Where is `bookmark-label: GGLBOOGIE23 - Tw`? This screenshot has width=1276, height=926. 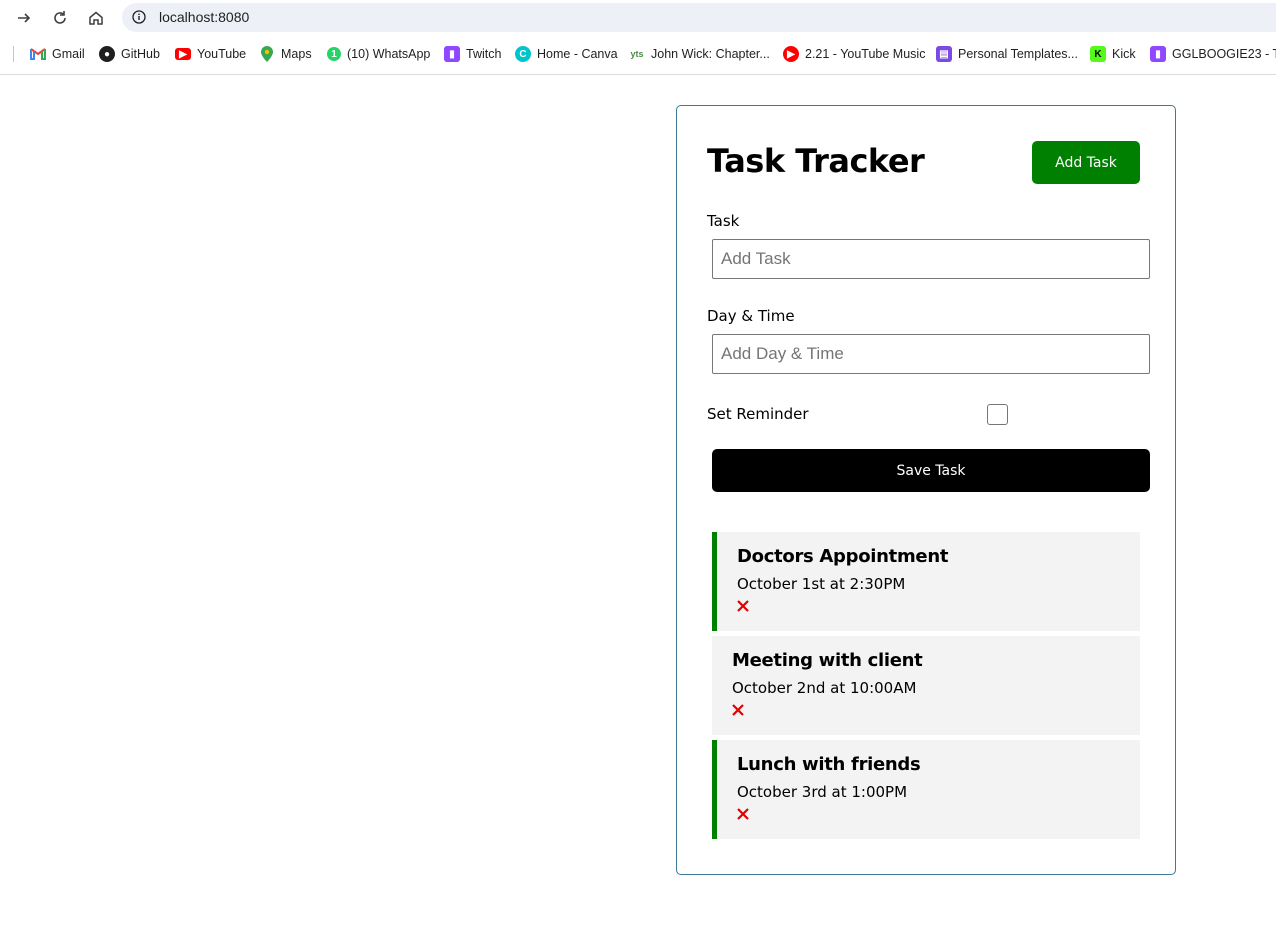
bookmark-label: GGLBOOGIE23 - Tw is located at coordinates (1224, 54).